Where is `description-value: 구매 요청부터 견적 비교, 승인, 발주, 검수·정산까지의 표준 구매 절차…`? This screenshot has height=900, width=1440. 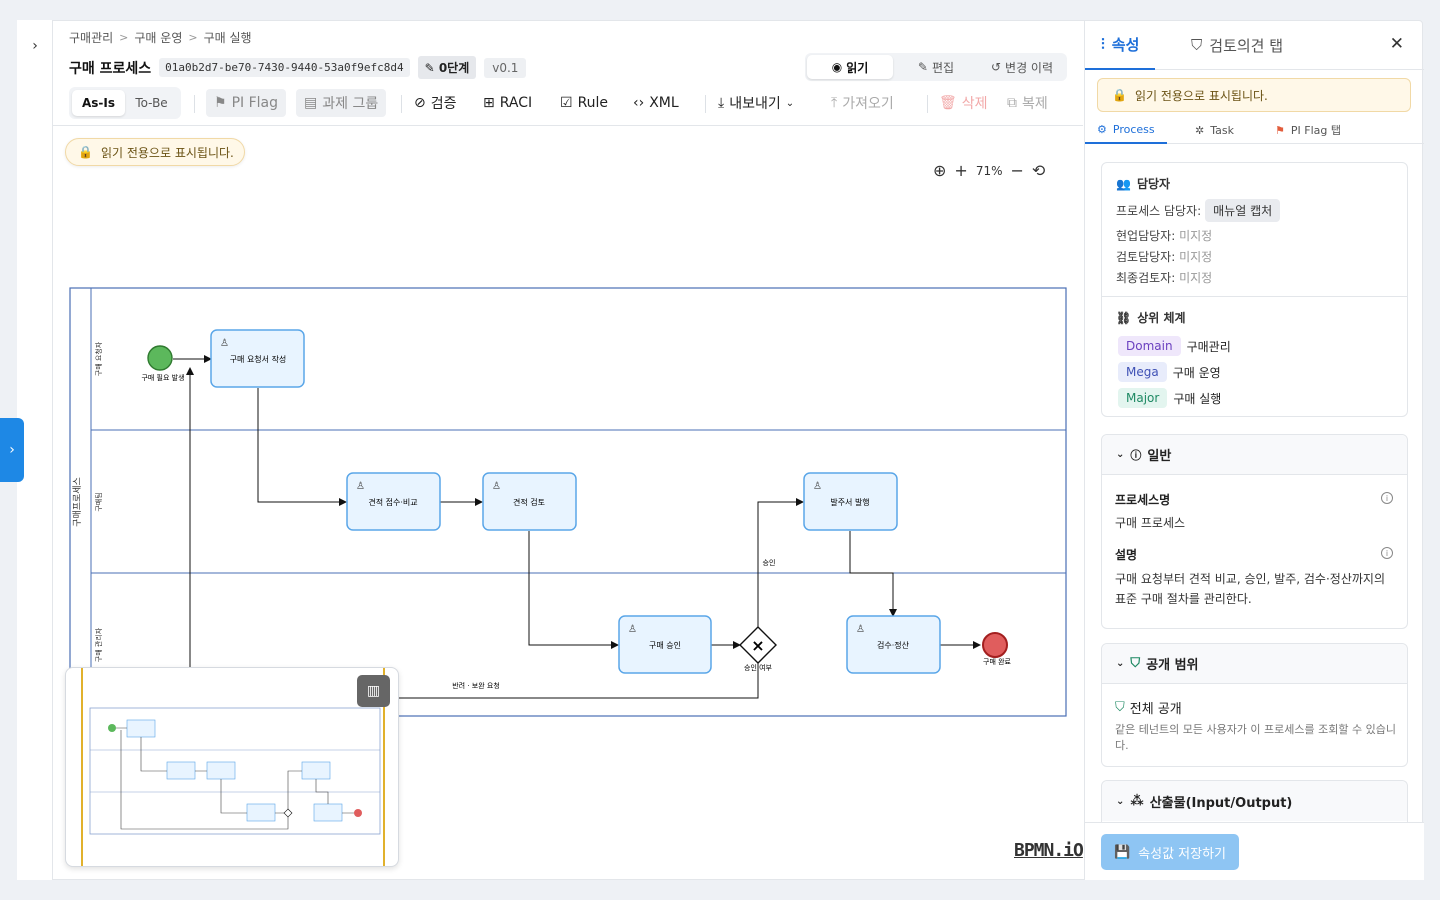 description-value: 구매 요청부터 견적 비교, 승인, 발주, 검수·정산까지의 표준 구매 절차… is located at coordinates (1250, 589).